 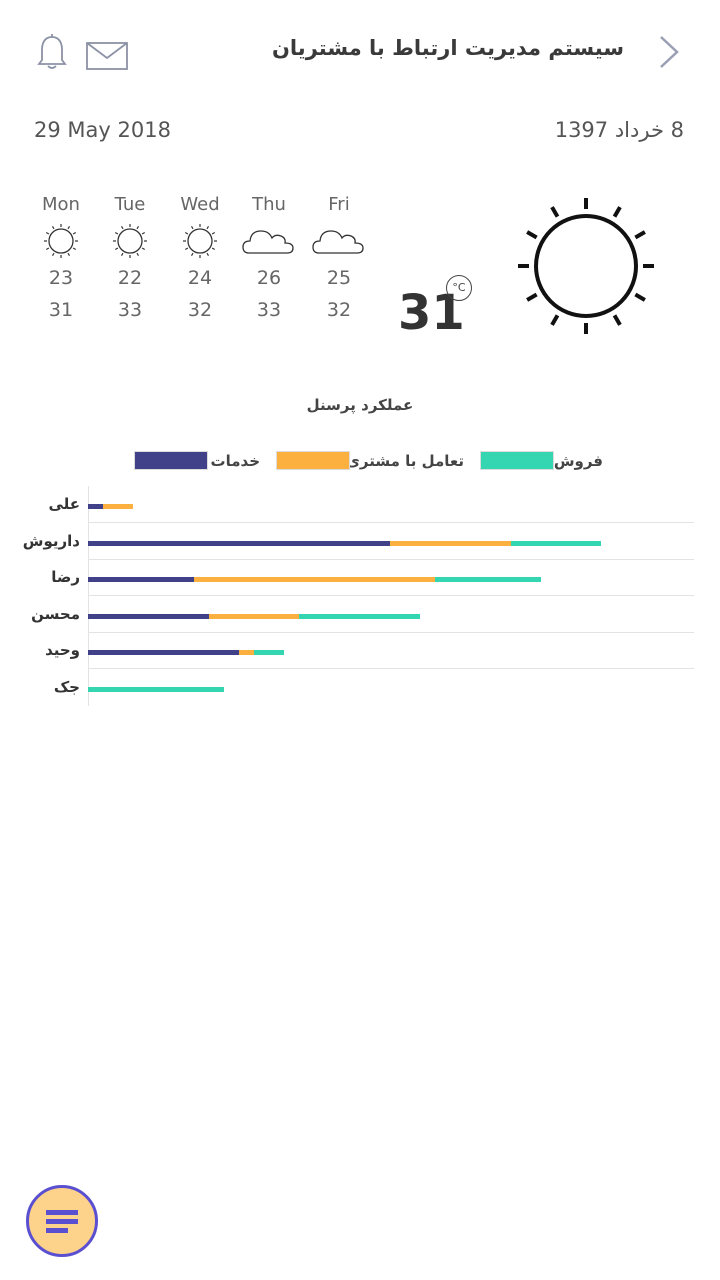 I want to click on celsius-icon: °C, so click(x=459, y=288).